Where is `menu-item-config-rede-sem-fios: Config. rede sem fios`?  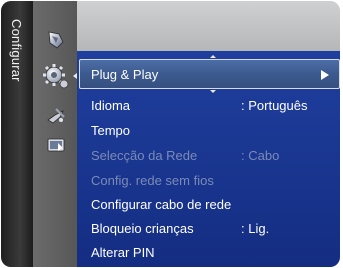 menu-item-config-rede-sem-fios: Config. rede sem fios is located at coordinates (213, 181).